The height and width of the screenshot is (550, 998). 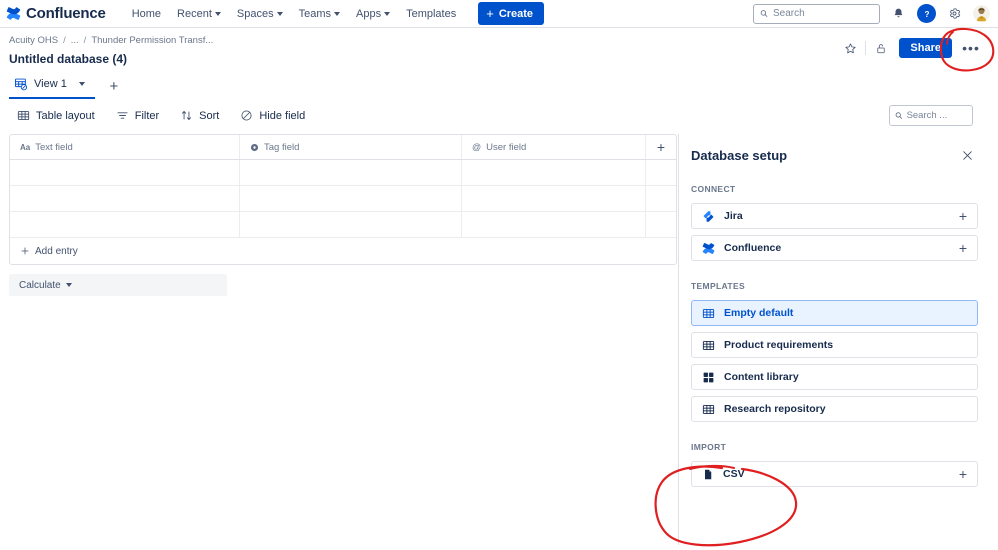 I want to click on template-item-label: Product requirements, so click(x=779, y=345).